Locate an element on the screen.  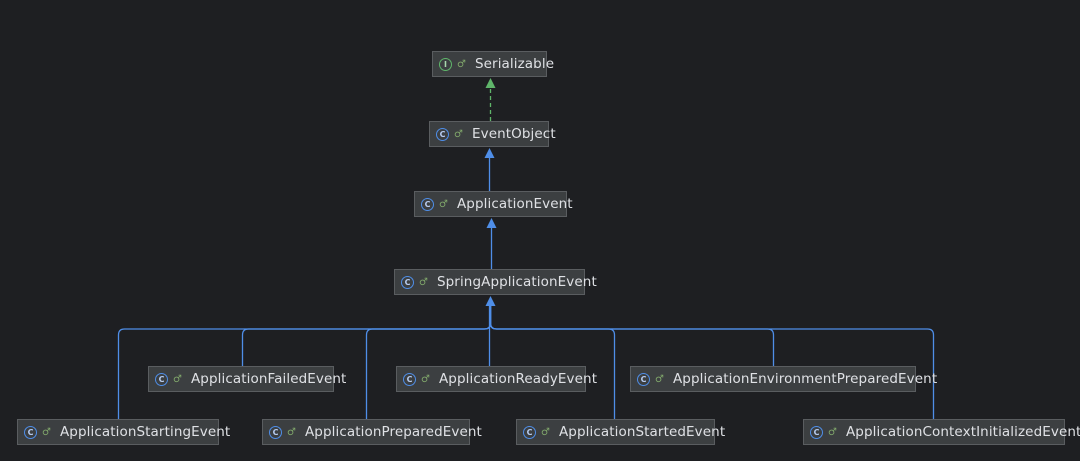
interface-icon: I is located at coordinates (445, 64).